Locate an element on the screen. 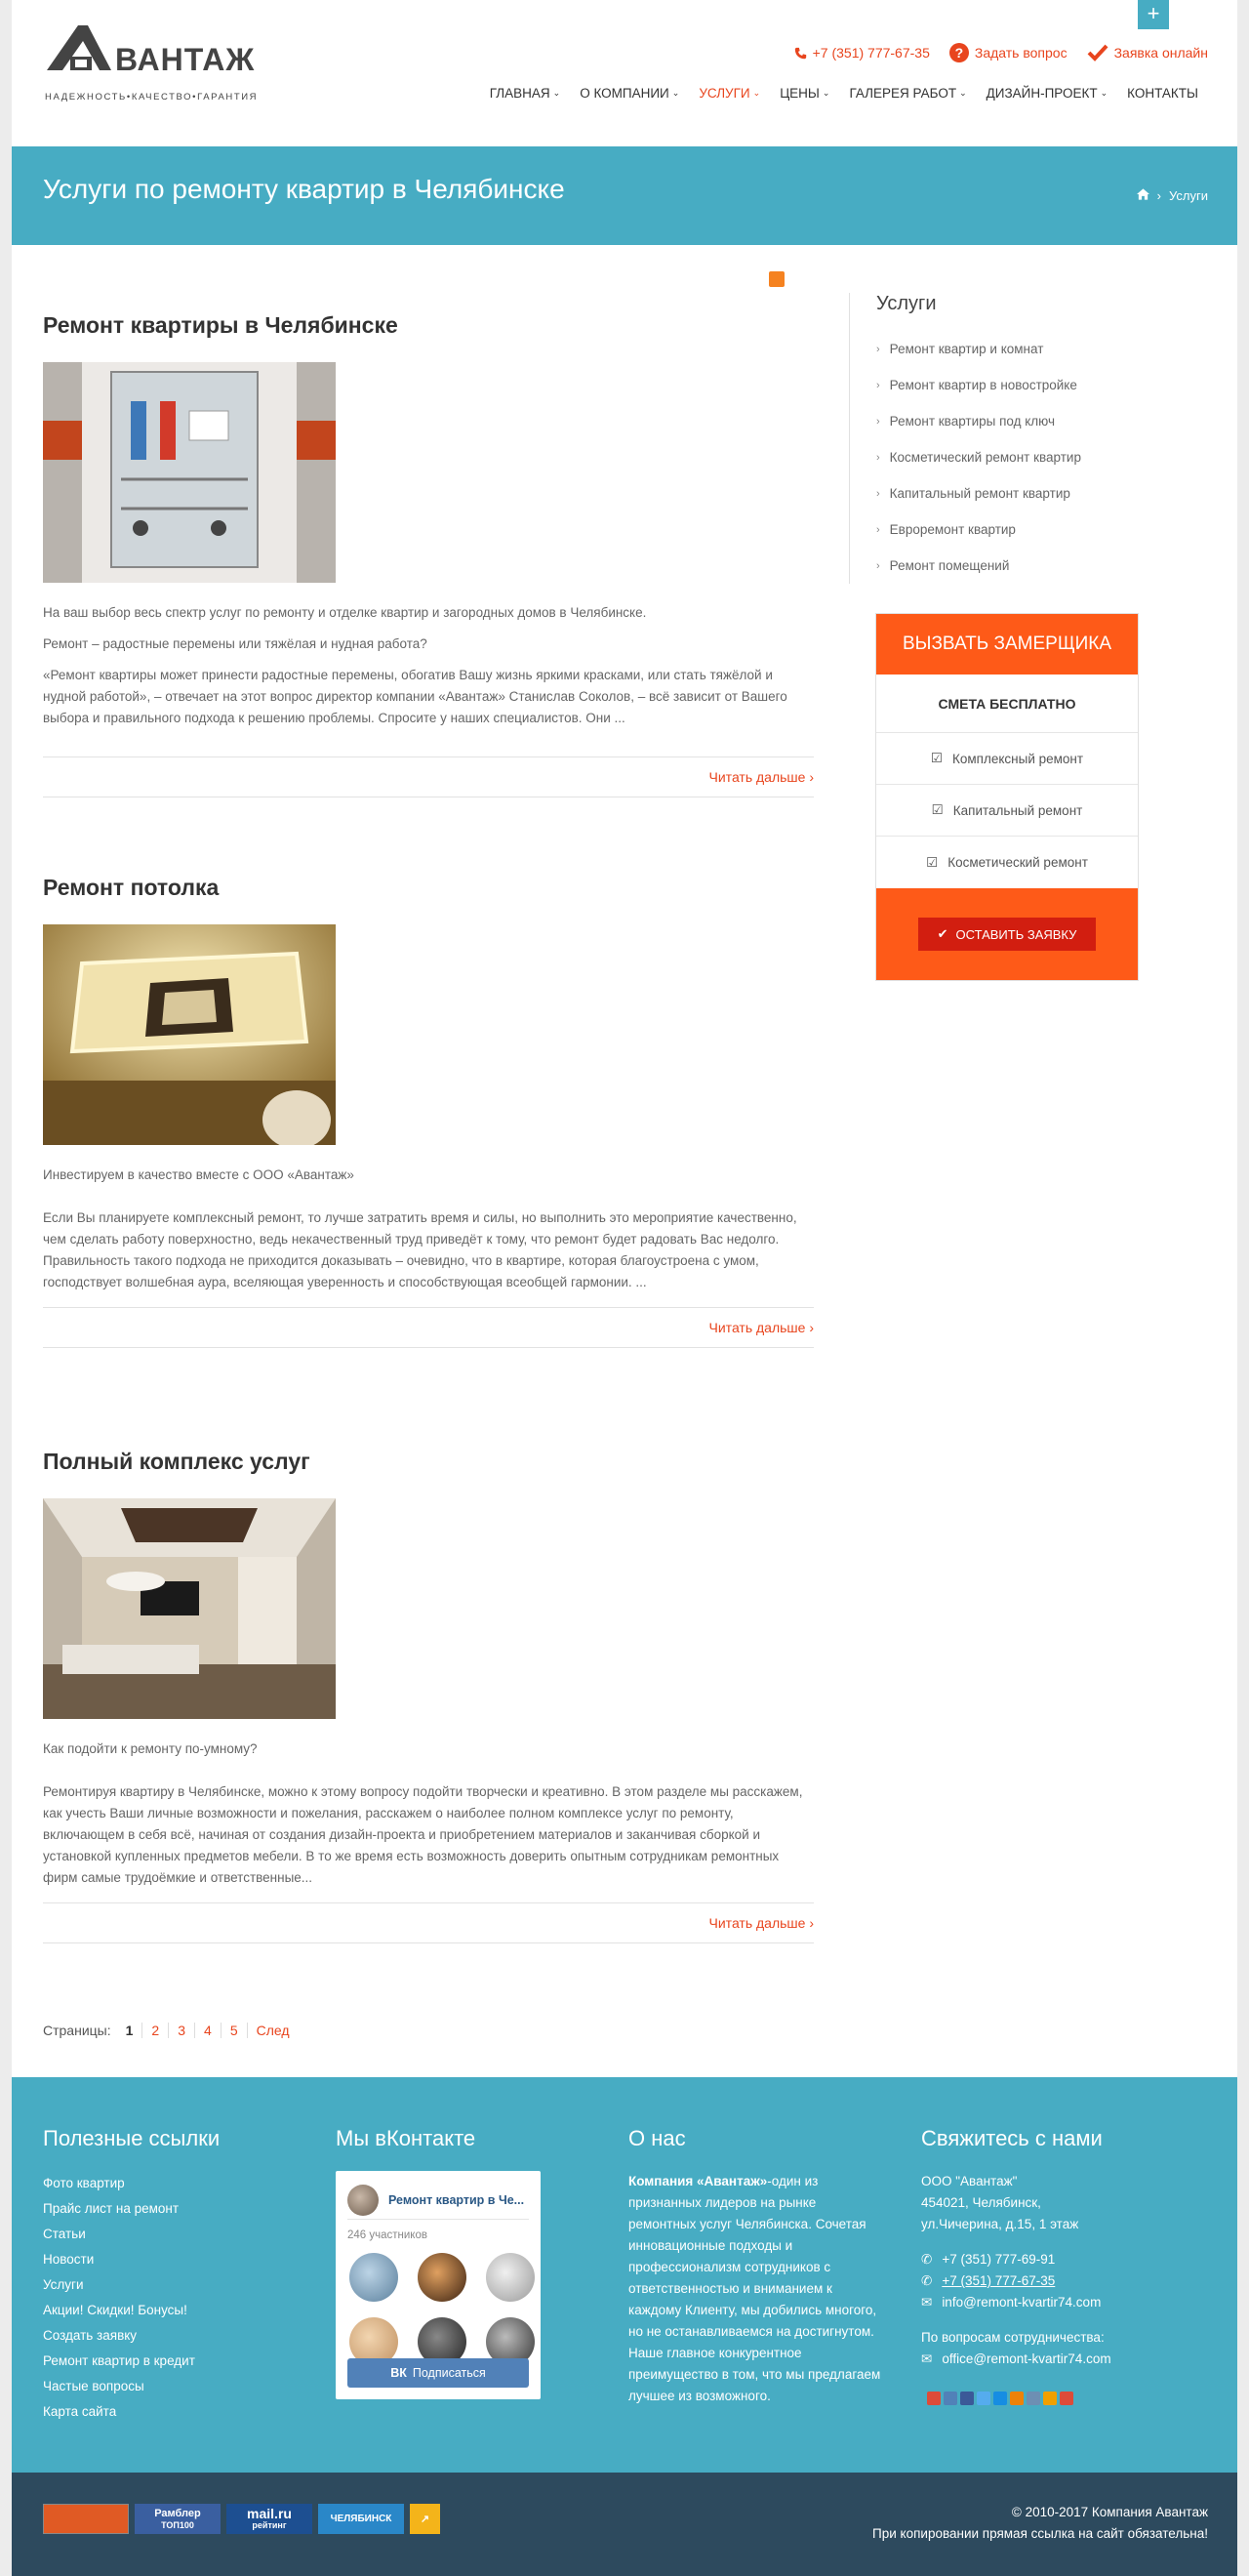 This screenshot has height=2576, width=1249. nav-item-about: О КОМПАНИИ ⌄ is located at coordinates (629, 93).